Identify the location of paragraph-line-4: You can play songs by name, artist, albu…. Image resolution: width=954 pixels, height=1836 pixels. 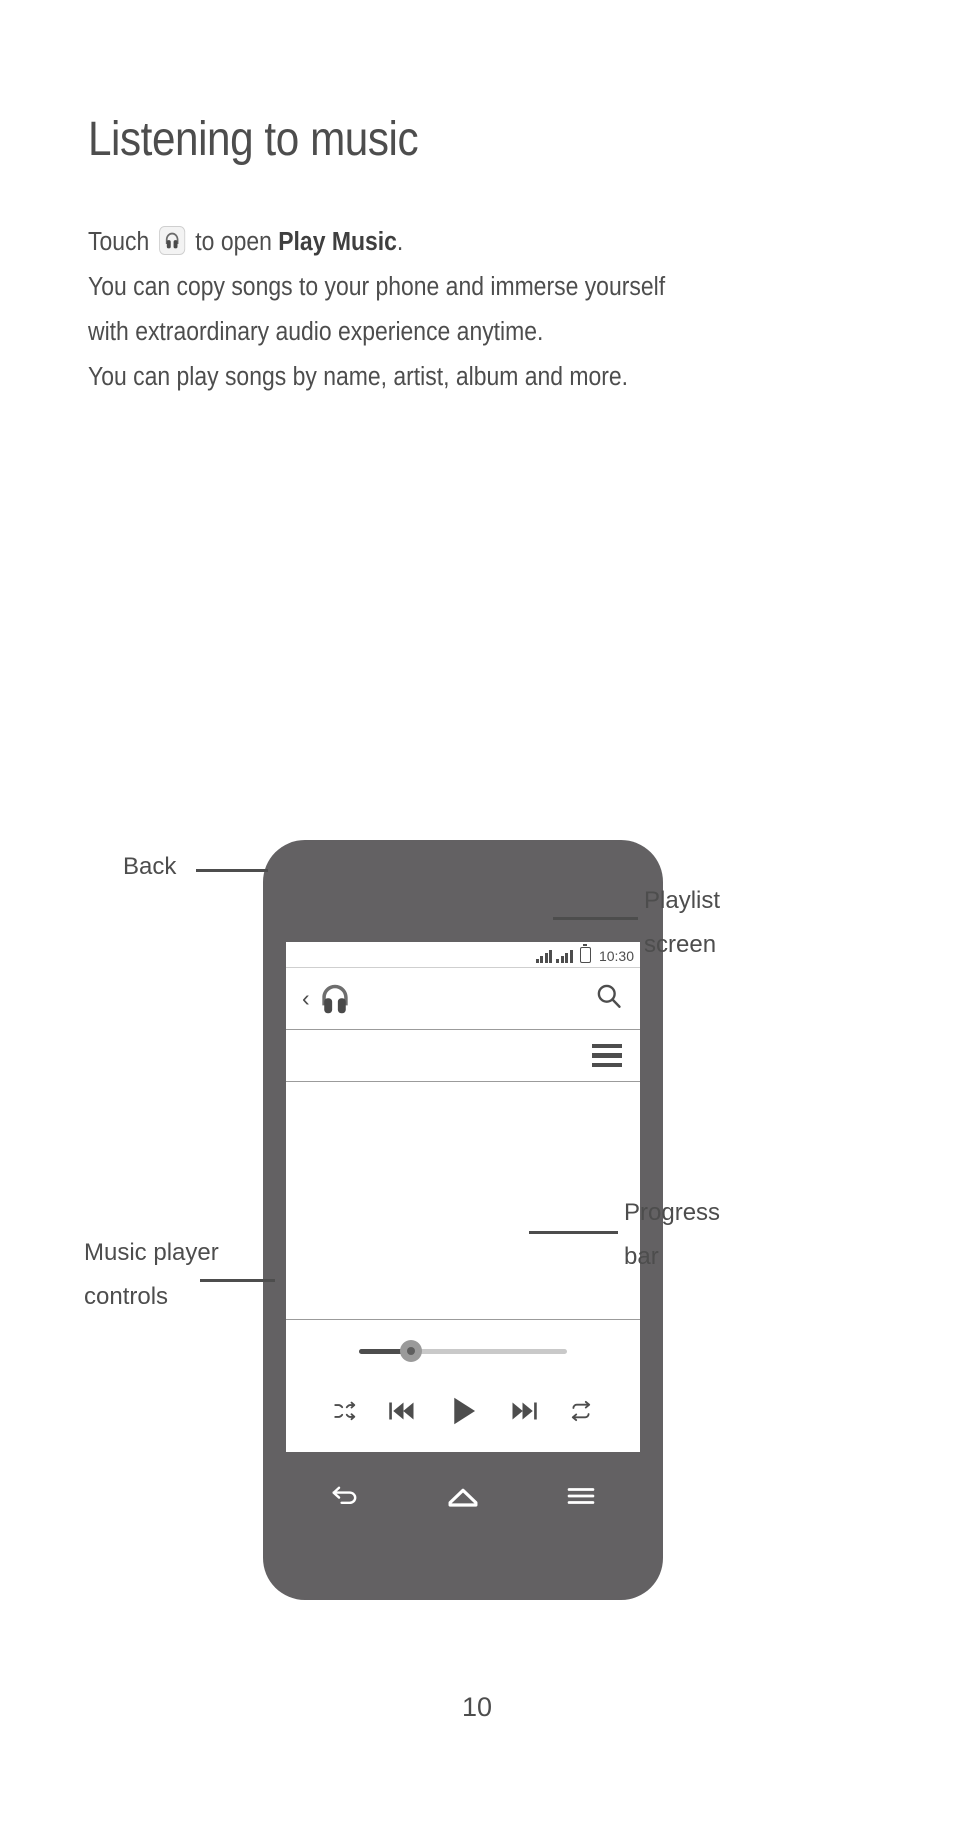
(358, 377).